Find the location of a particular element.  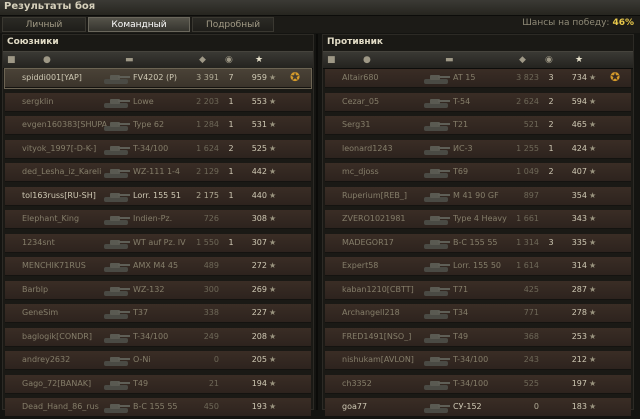

allies-row: ded_Lesha_iz_Kareli WZ-111 1-4 2 129 1 442 ★ is located at coordinates (158, 172).